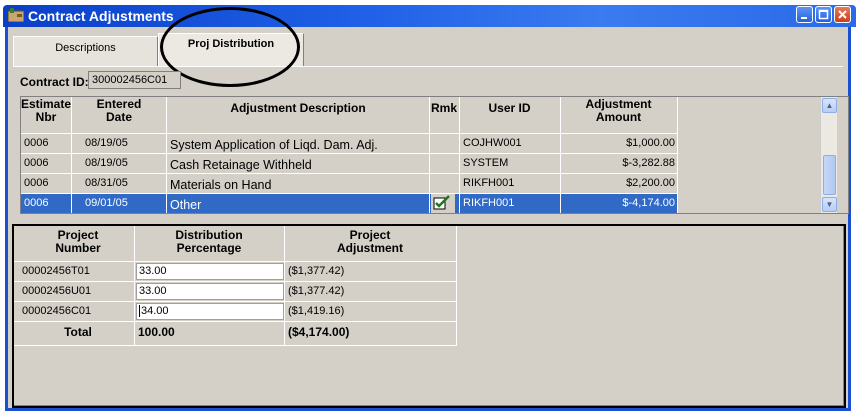 The height and width of the screenshot is (413, 856). What do you see at coordinates (650, 183) in the screenshot?
I see `amount-cell: $2,200.00` at bounding box center [650, 183].